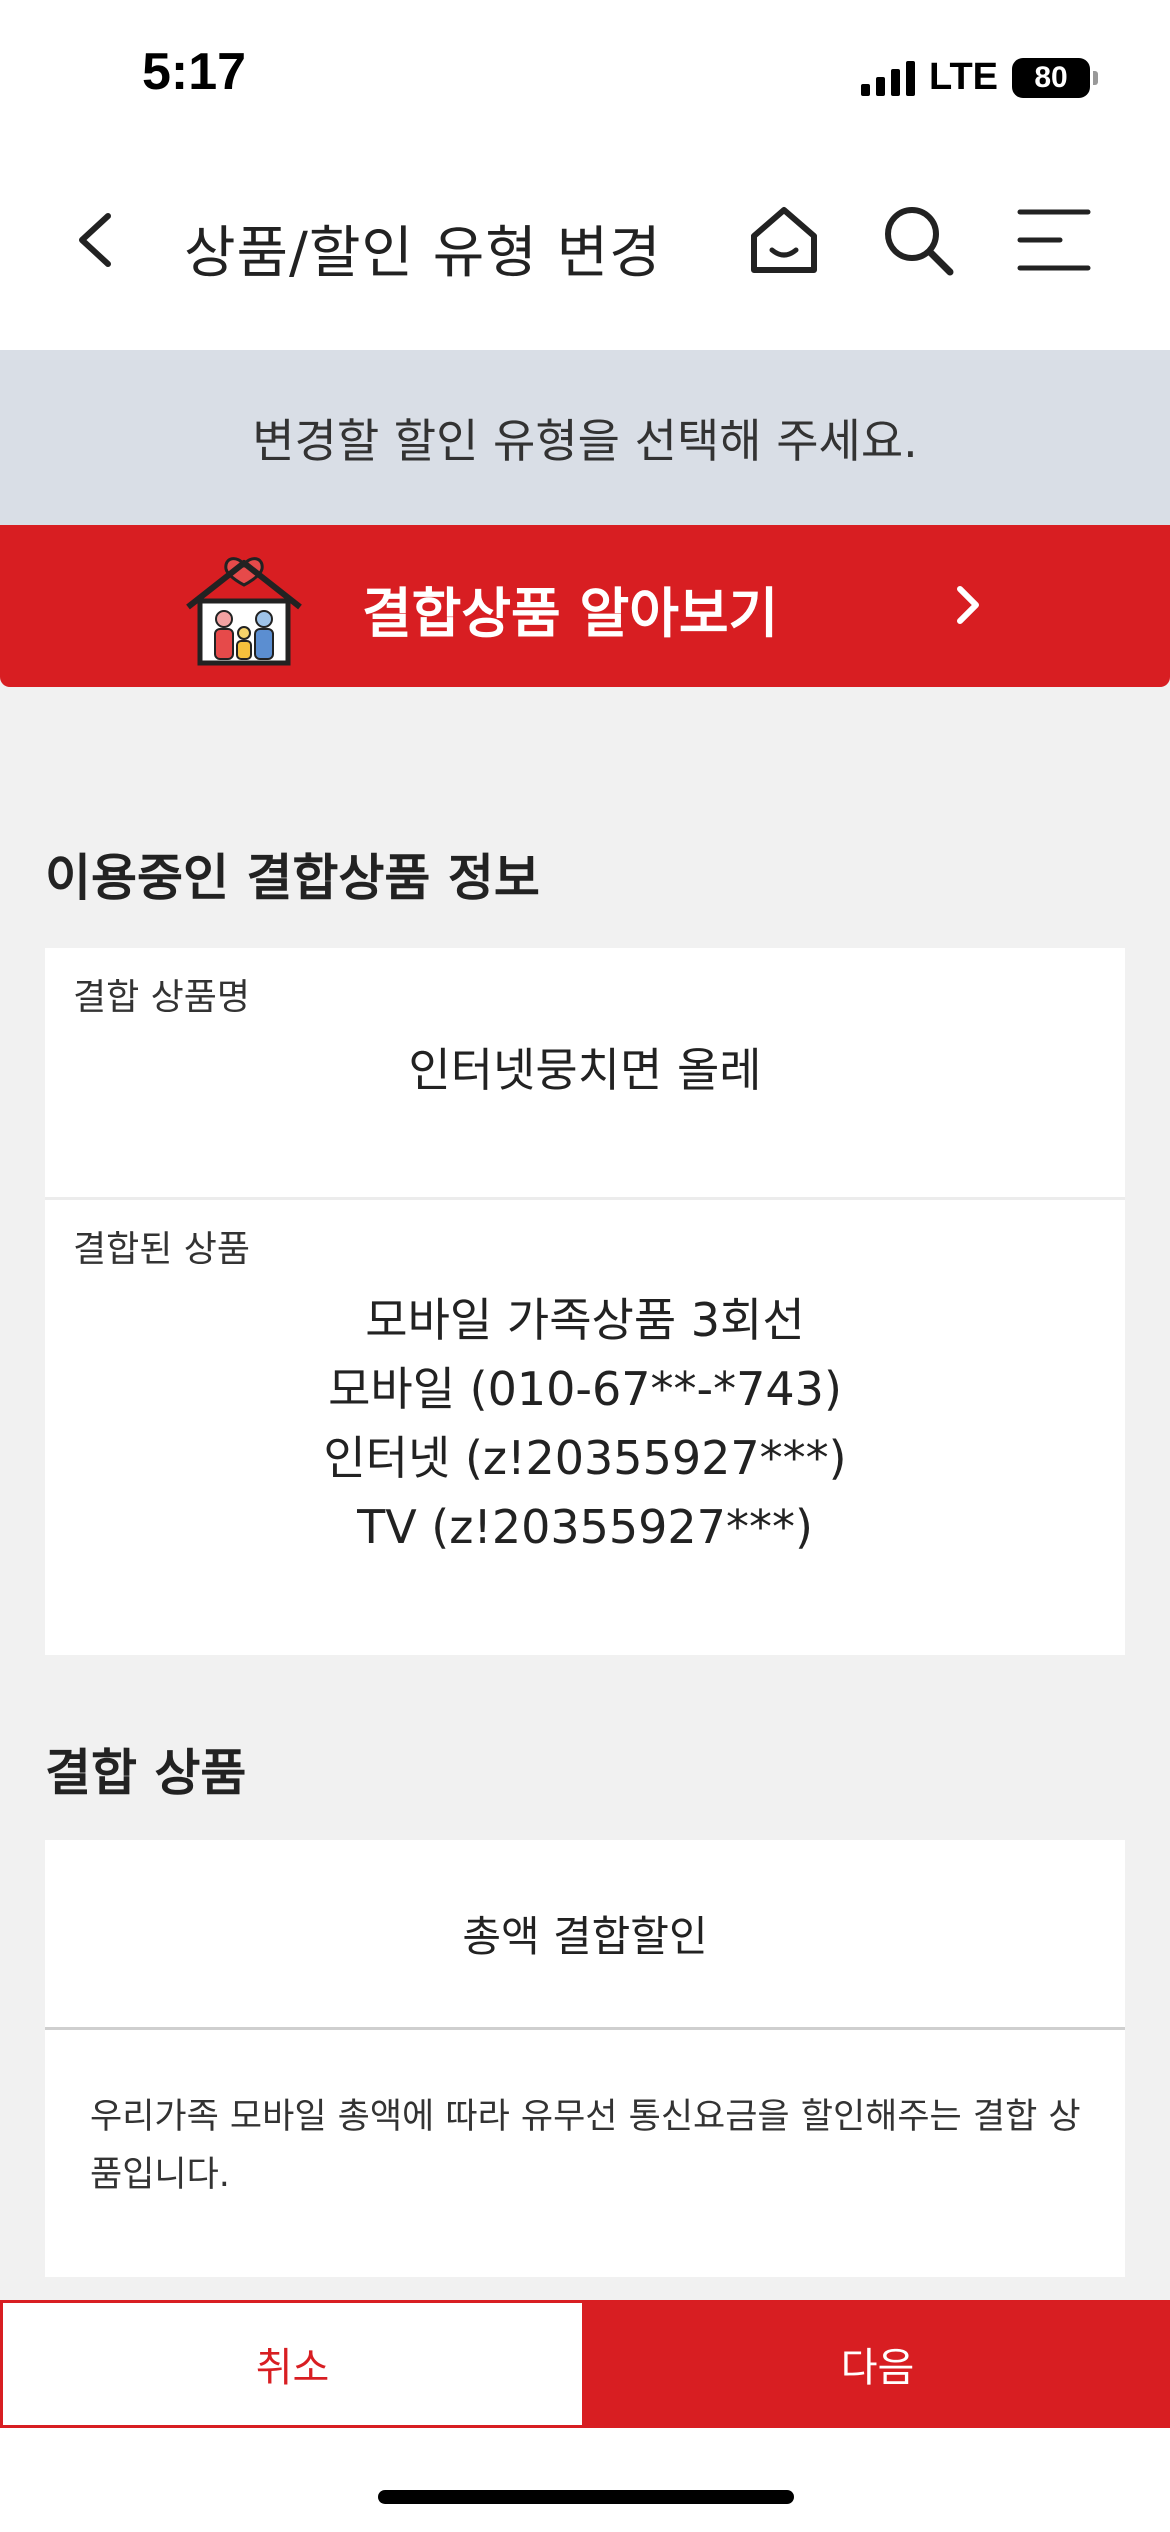  What do you see at coordinates (585, 1320) in the screenshot?
I see `linked-product-item: 모바일 가족상품 3회선` at bounding box center [585, 1320].